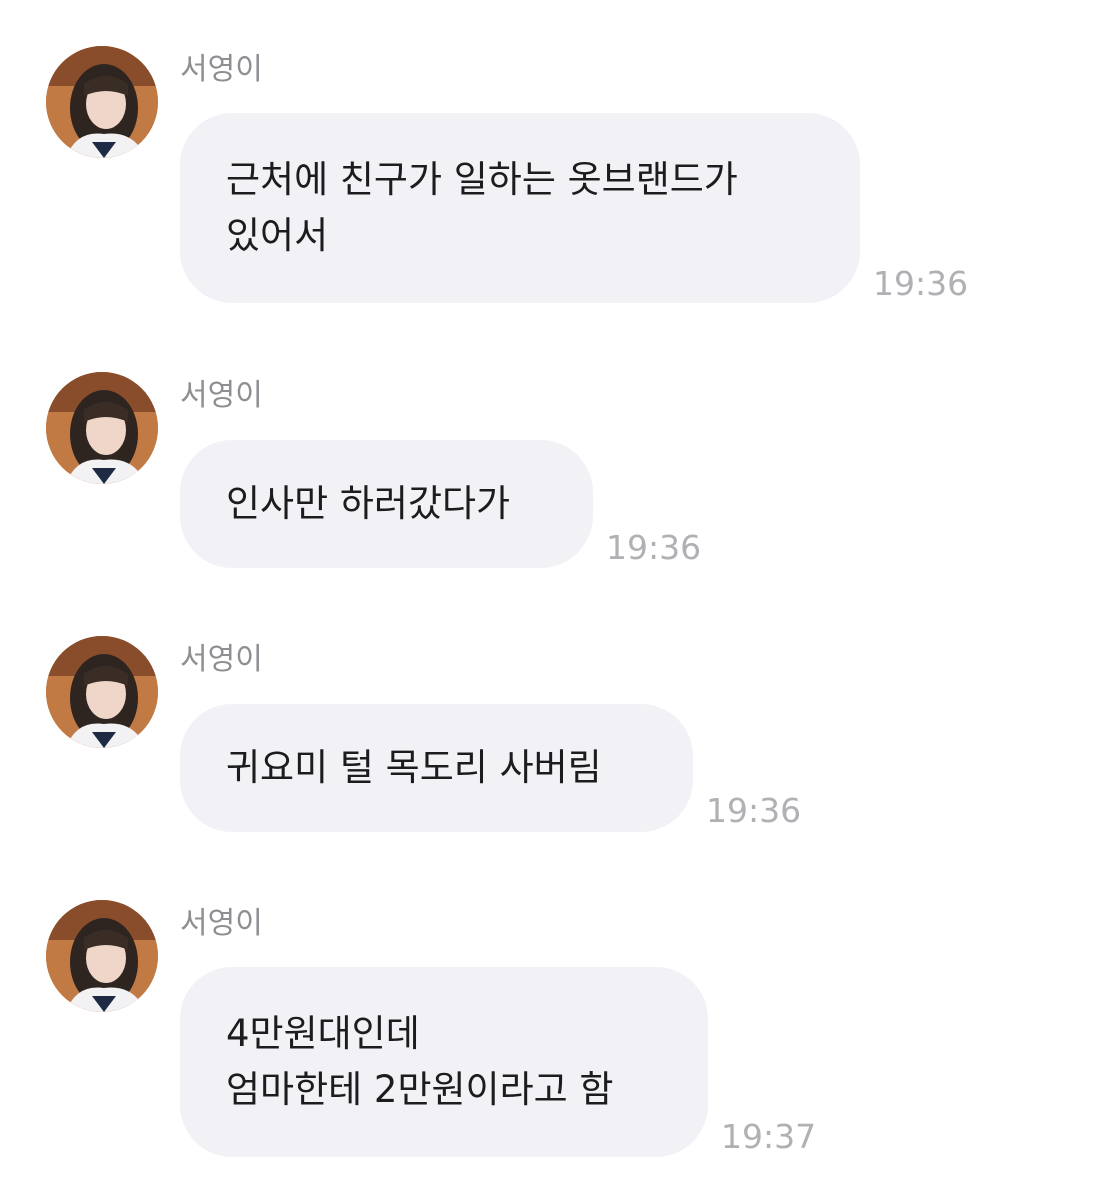 This screenshot has width=1103, height=1200. I want to click on message-text: 4만원대인데 엄마한테 2만원이라고 함, so click(420, 1061).